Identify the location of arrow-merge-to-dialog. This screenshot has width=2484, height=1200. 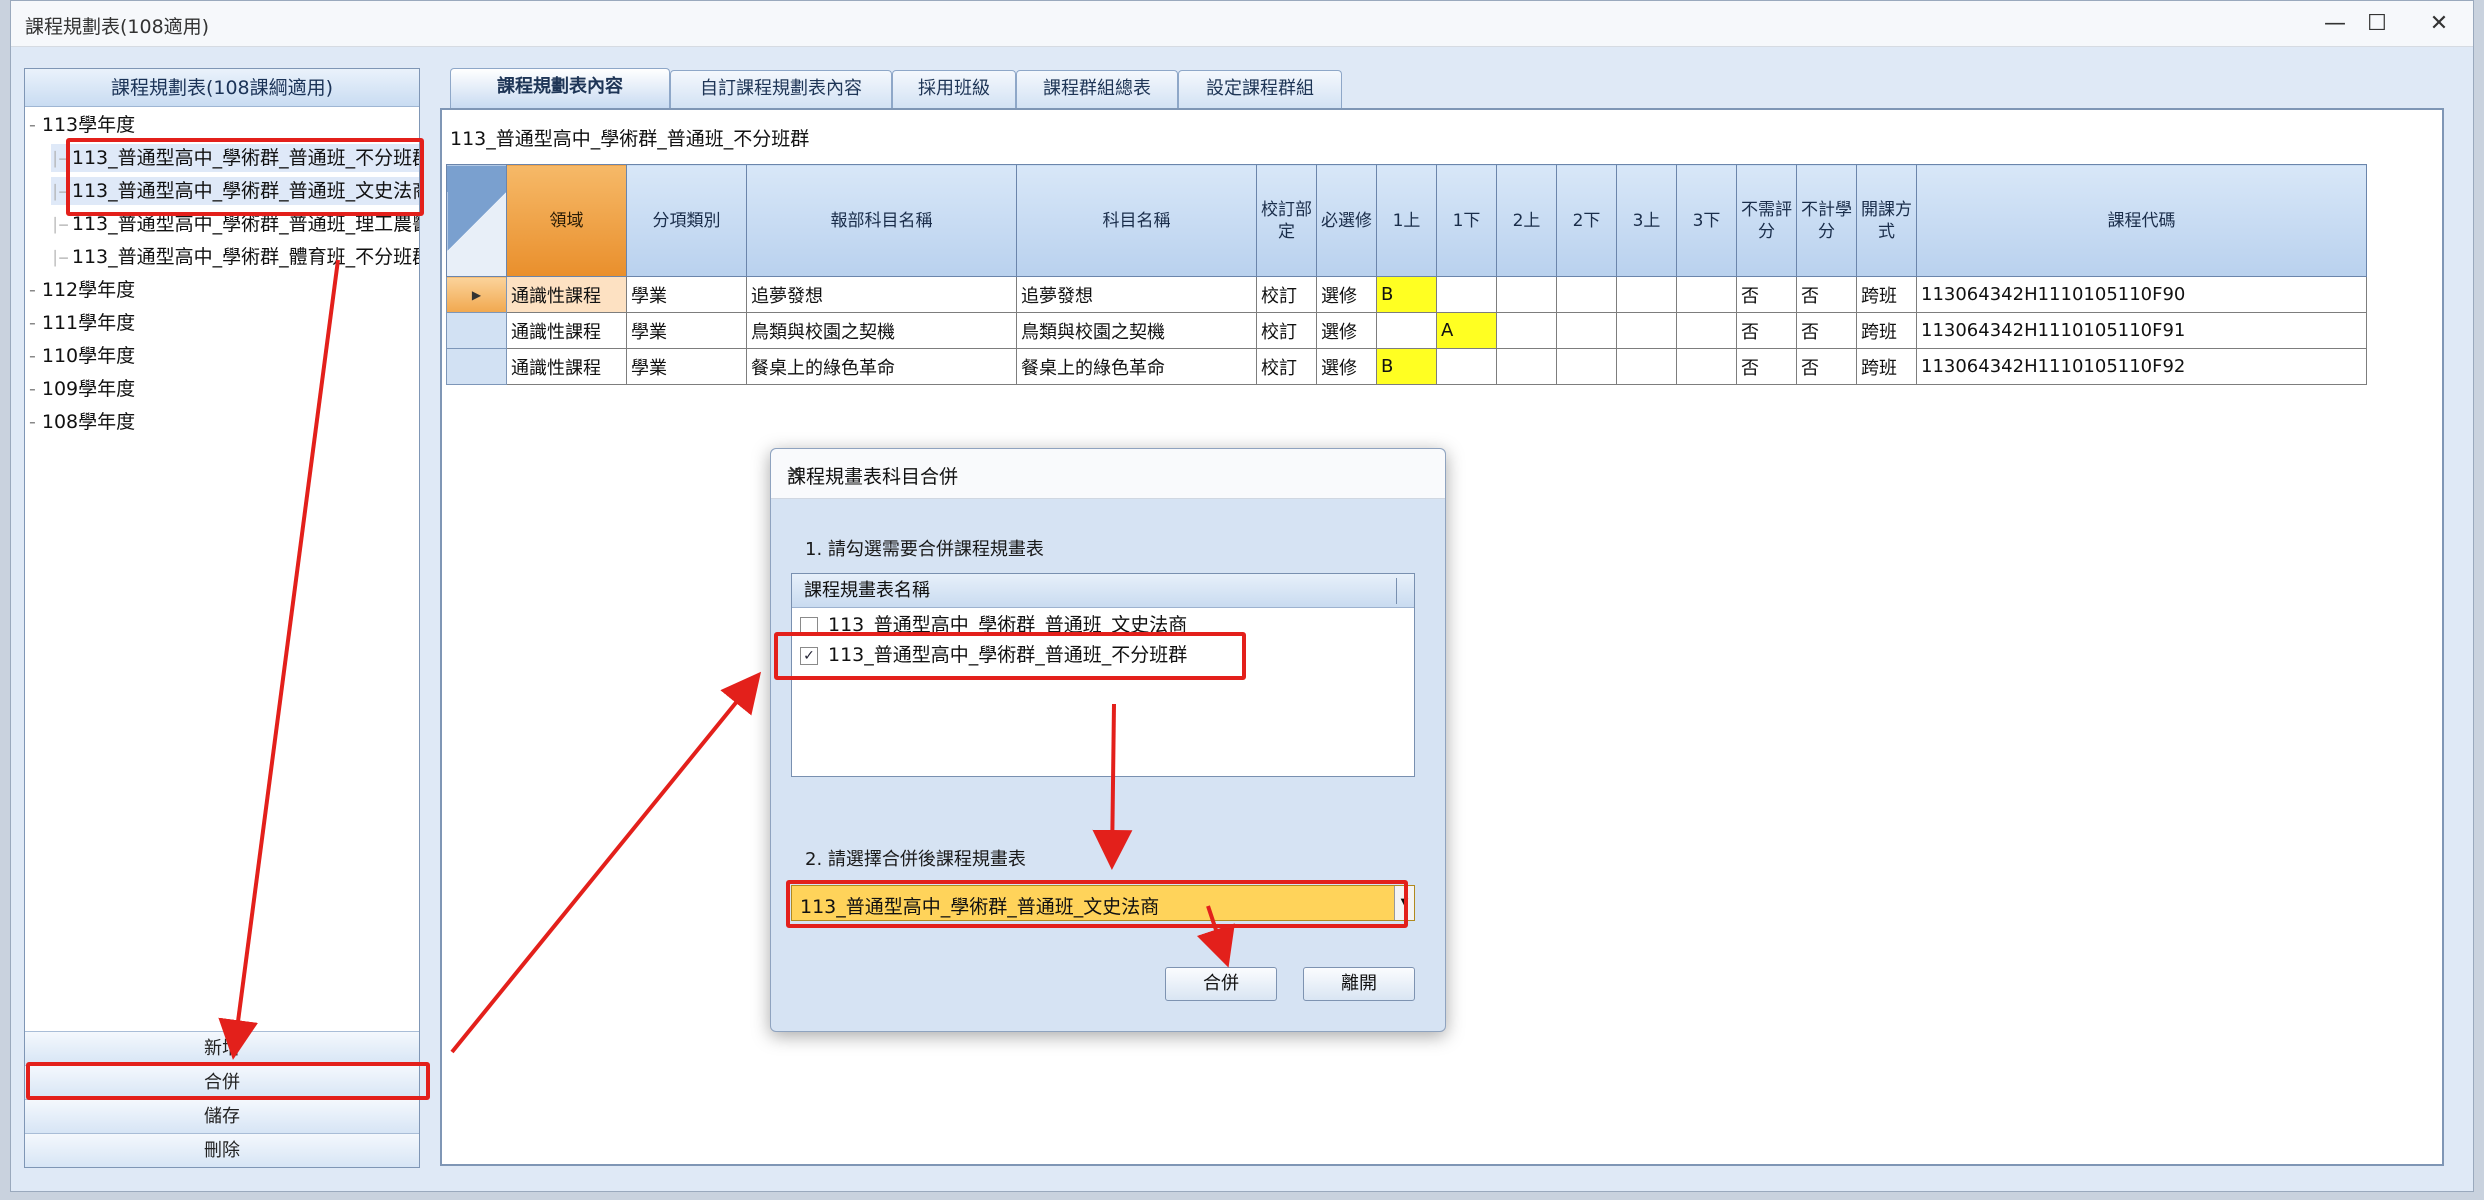
(606, 862).